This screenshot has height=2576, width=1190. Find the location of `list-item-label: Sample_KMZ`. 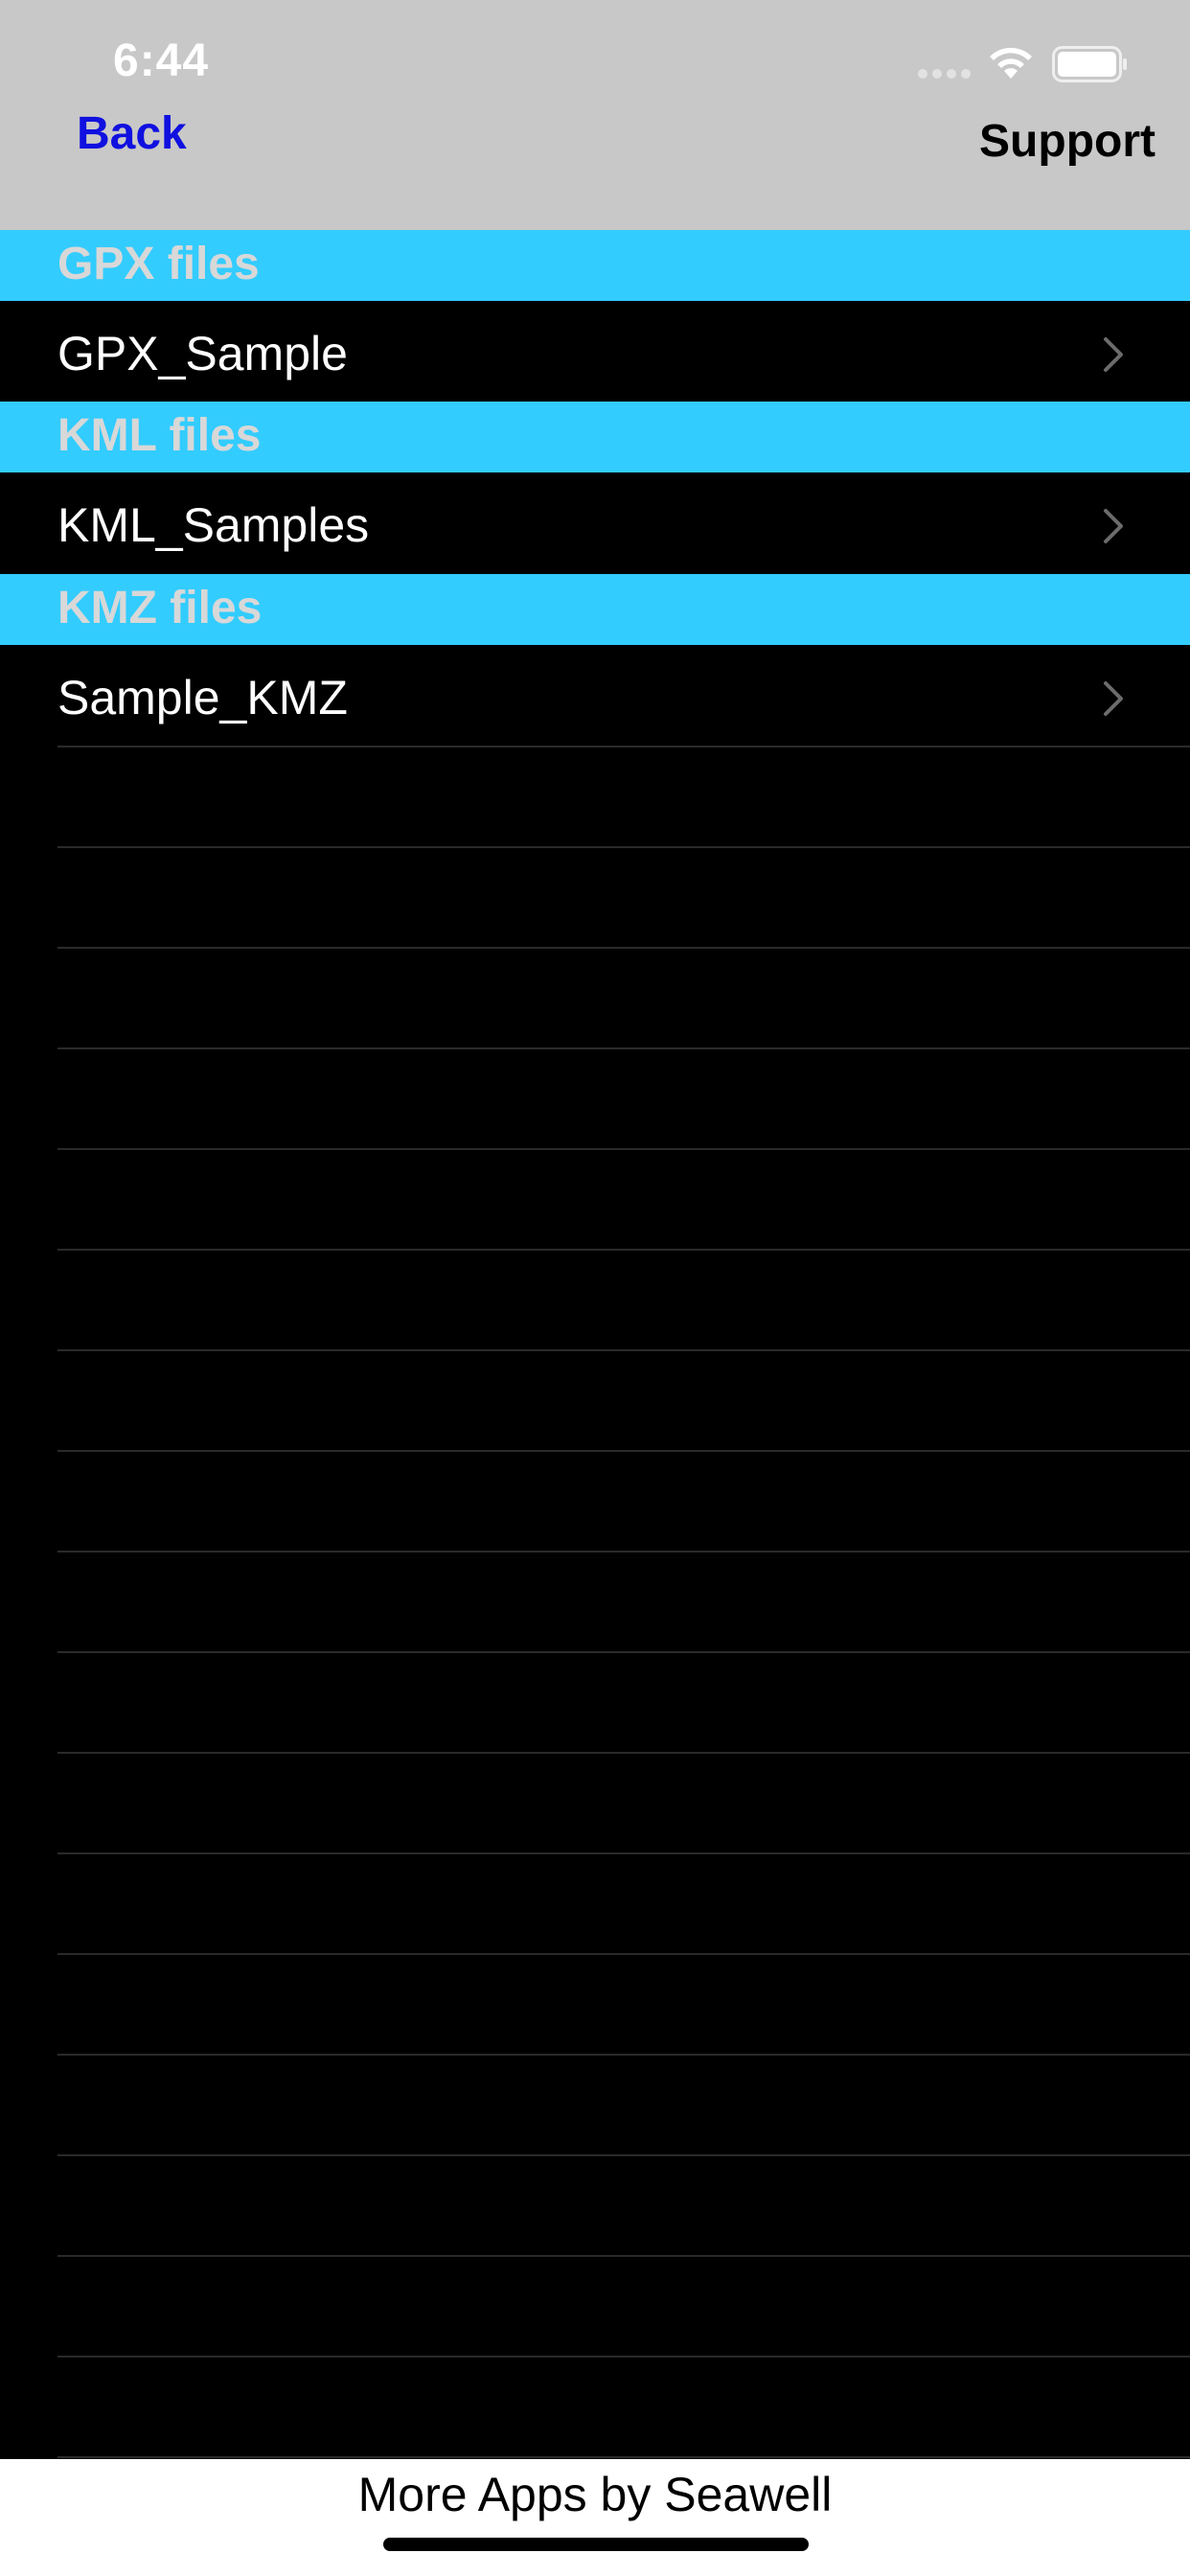

list-item-label: Sample_KMZ is located at coordinates (203, 697).